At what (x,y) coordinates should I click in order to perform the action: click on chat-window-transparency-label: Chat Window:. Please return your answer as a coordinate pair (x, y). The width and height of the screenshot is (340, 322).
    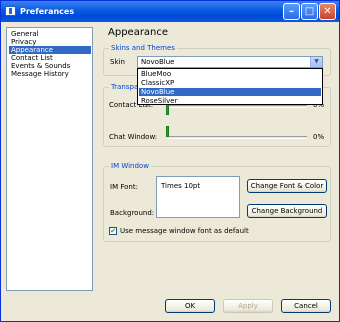
    Looking at the image, I should click on (133, 137).